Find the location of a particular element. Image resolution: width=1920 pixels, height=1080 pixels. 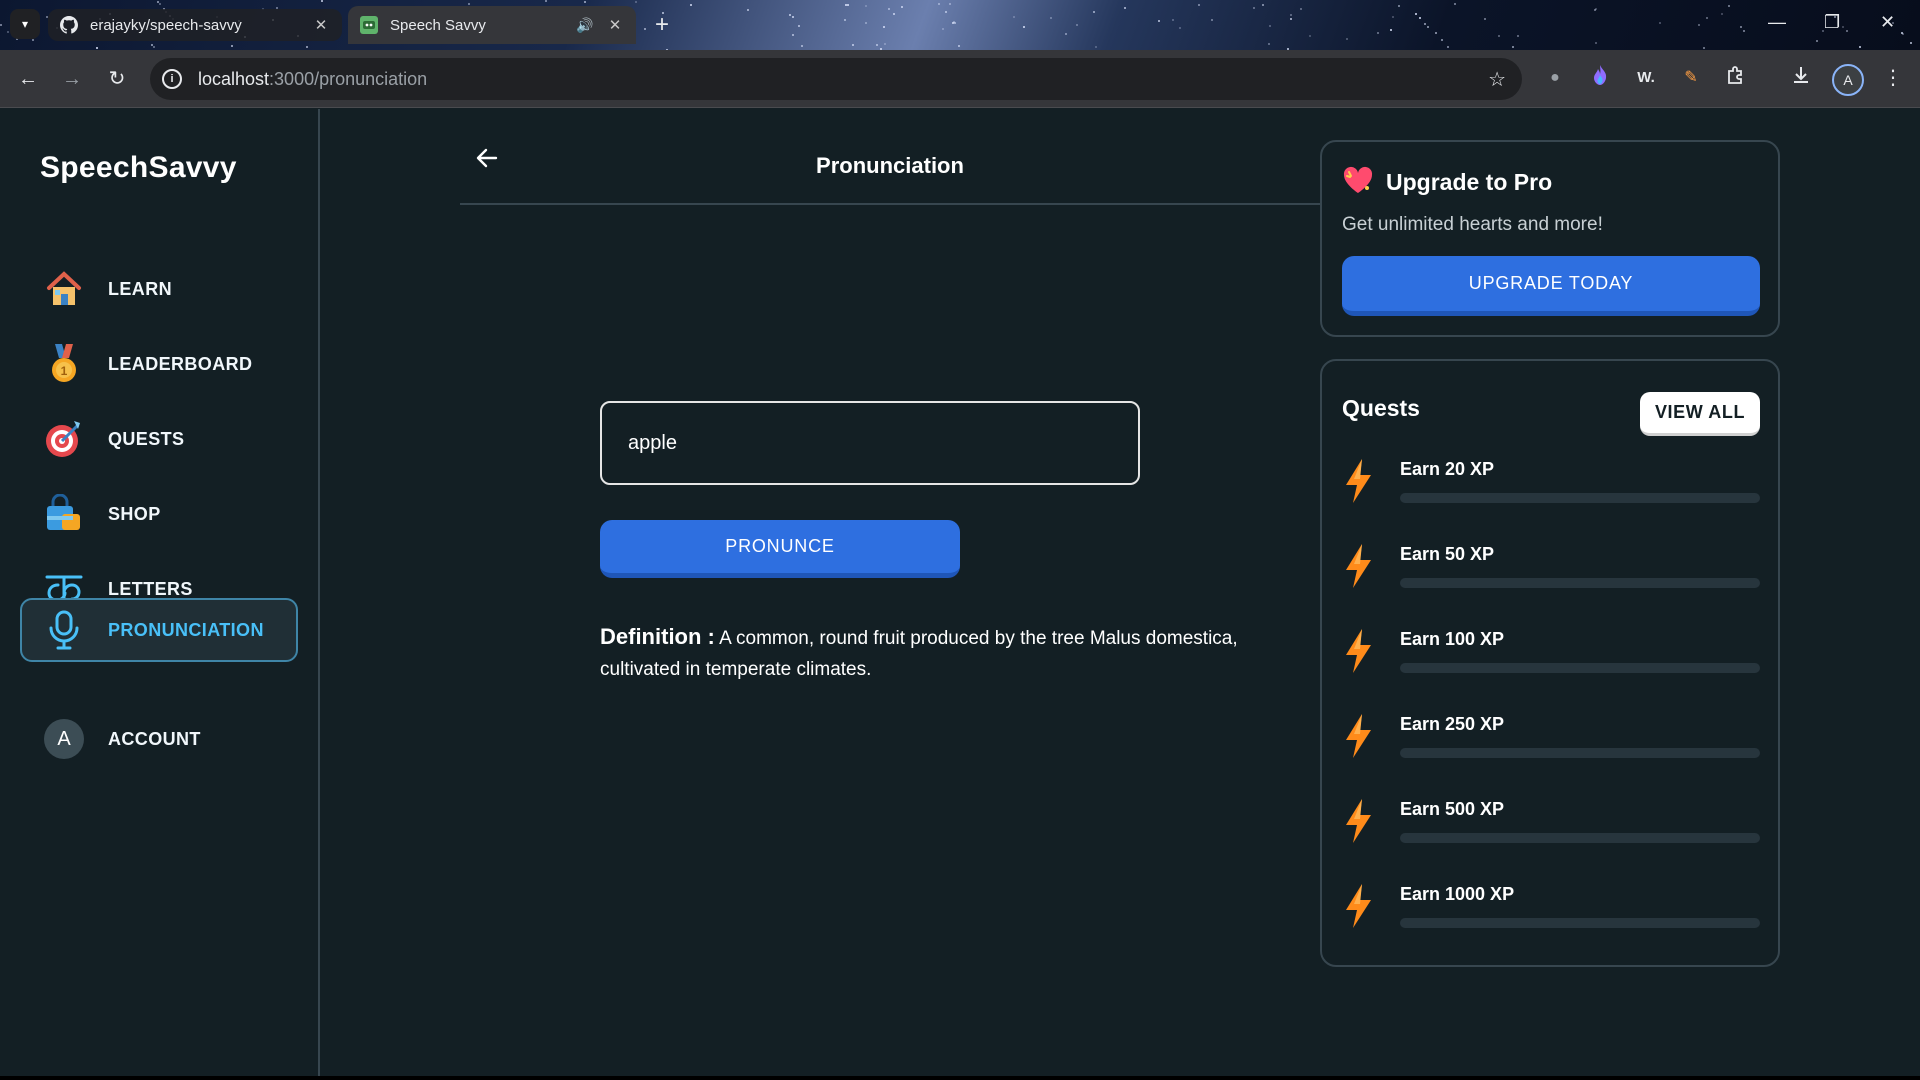

minimize-icon: — is located at coordinates (1777, 22).